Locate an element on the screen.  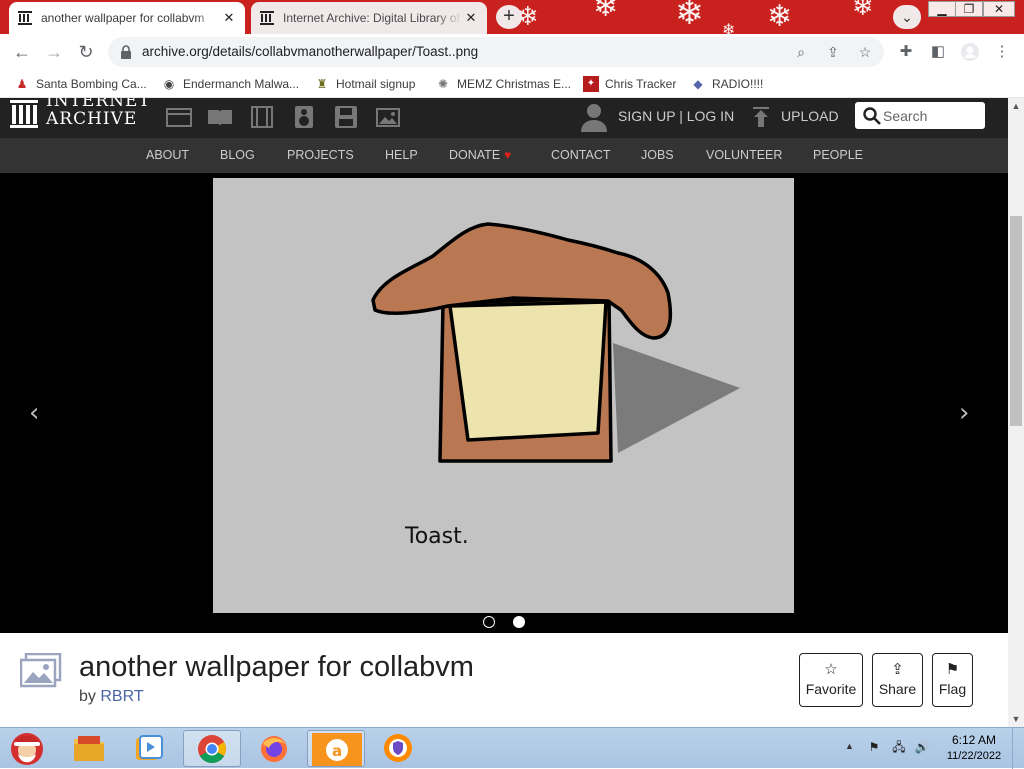
nav-about: ABOUT is located at coordinates (167, 155).